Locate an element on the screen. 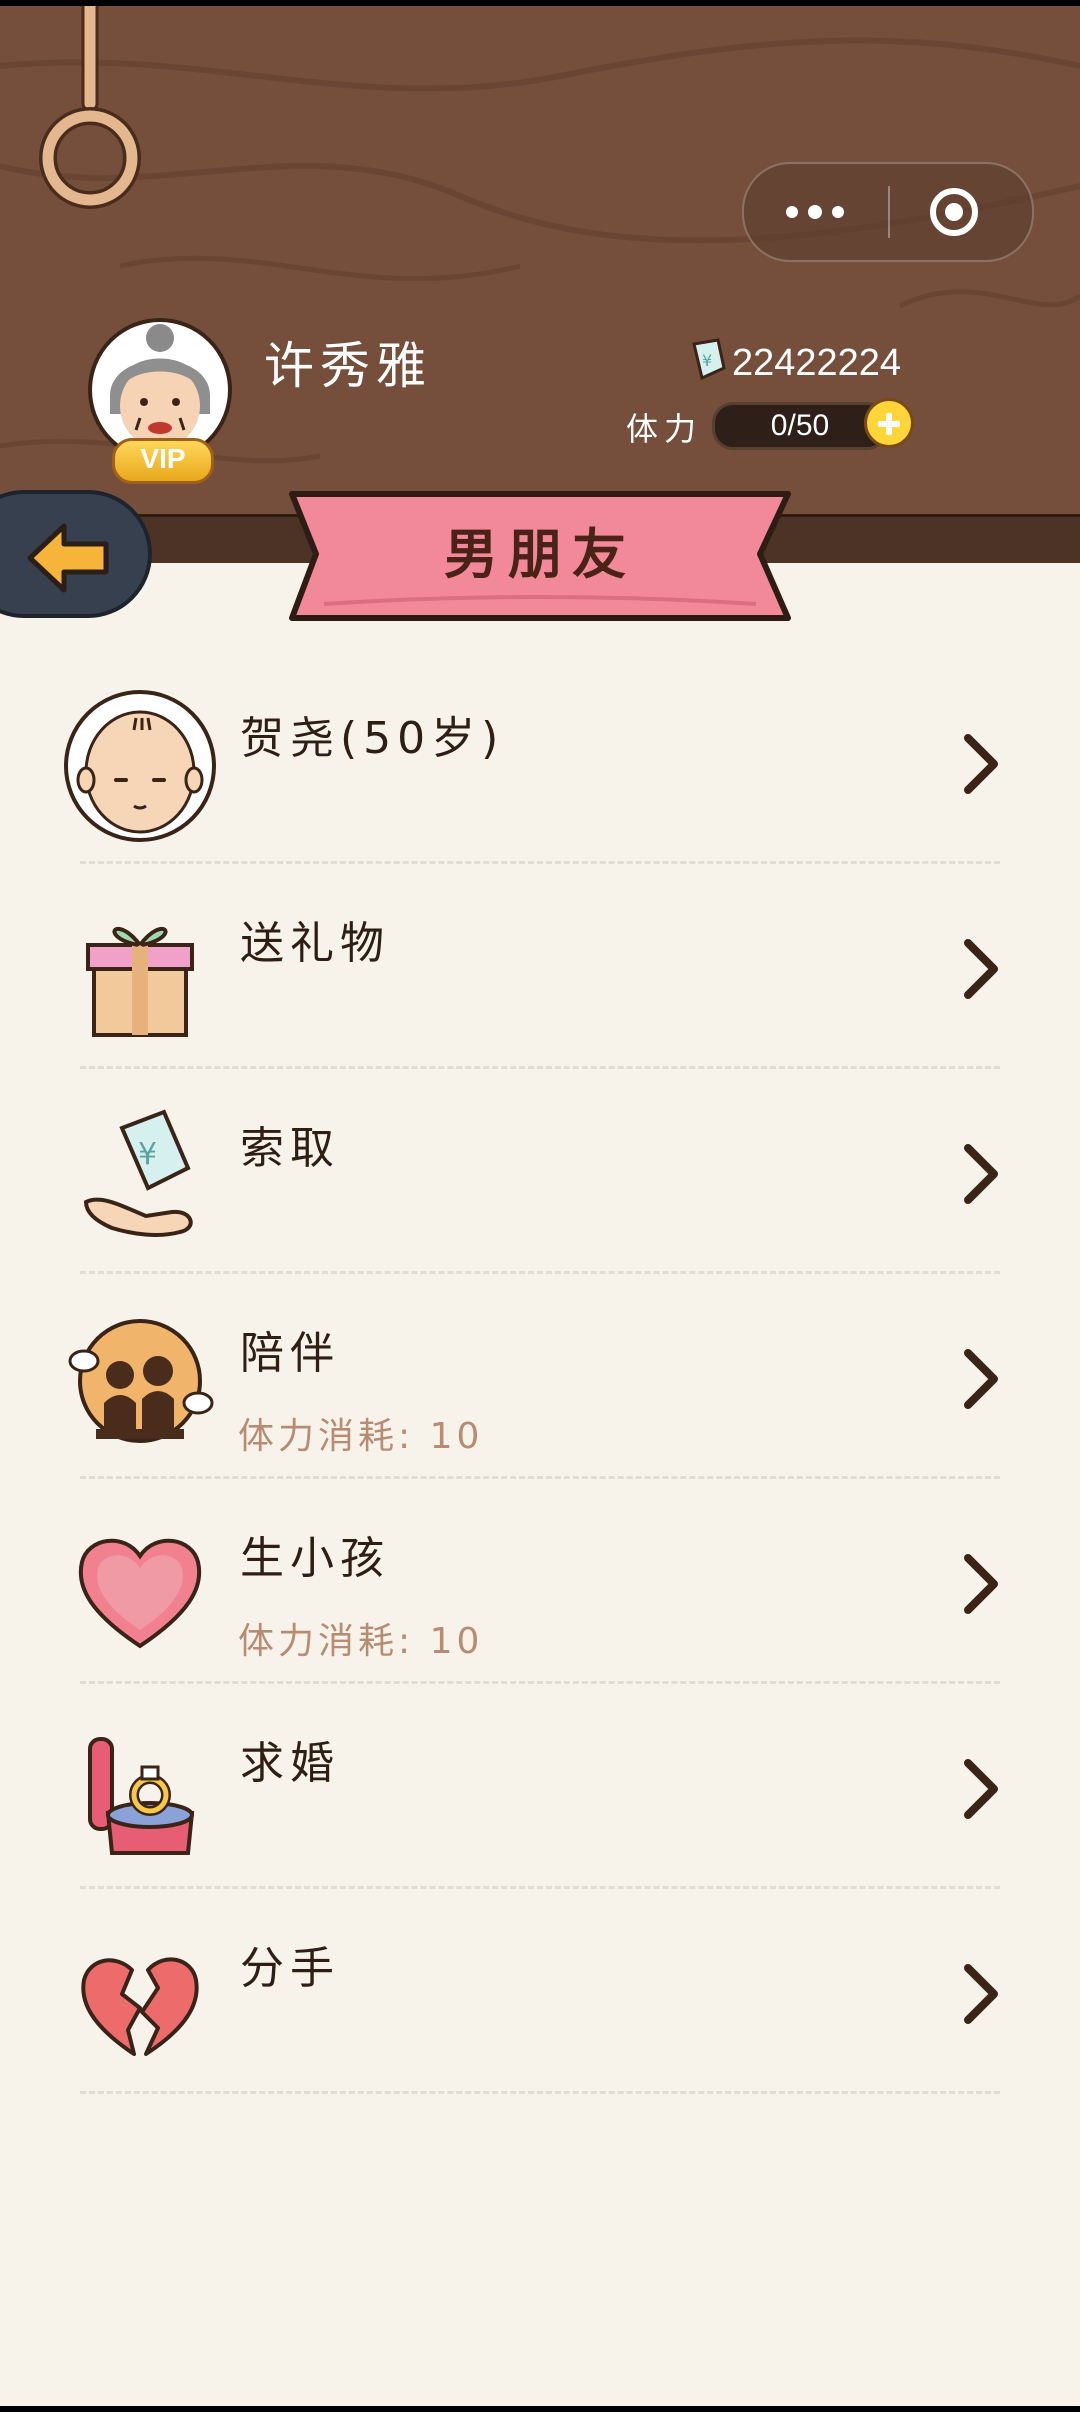 The height and width of the screenshot is (2412, 1080). couple-silhouette-icon is located at coordinates (141, 1381).